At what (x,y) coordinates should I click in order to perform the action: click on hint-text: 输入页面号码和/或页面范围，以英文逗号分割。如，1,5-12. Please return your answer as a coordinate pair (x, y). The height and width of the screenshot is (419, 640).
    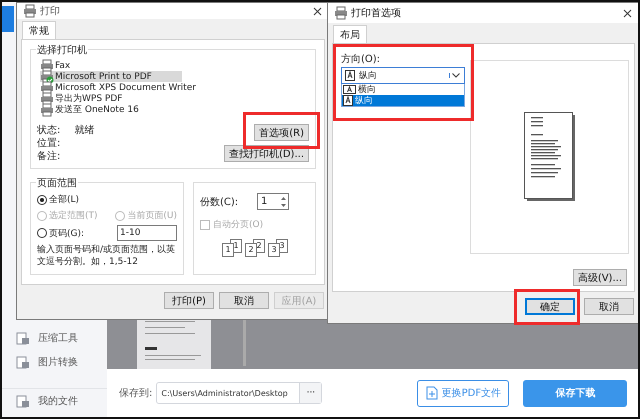
    Looking at the image, I should click on (106, 256).